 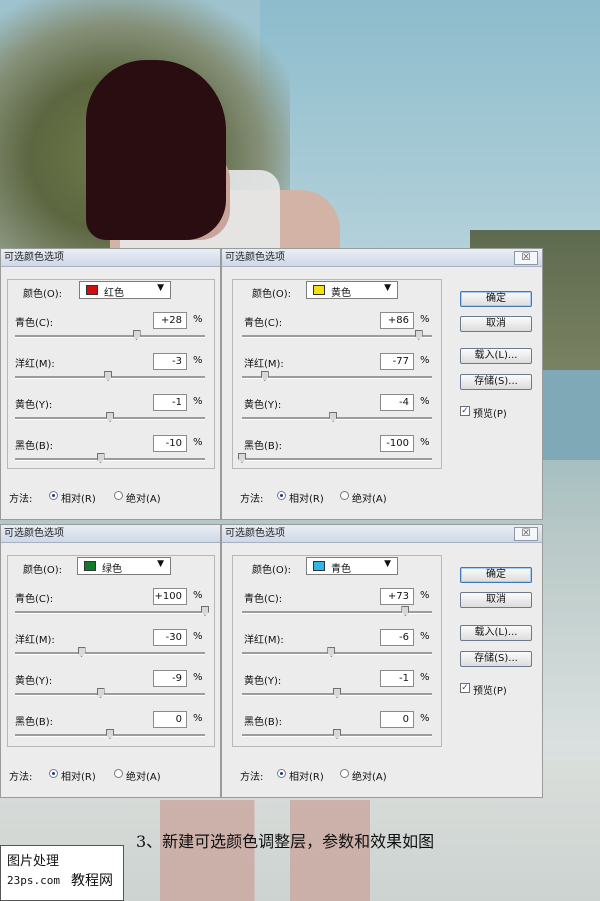 I want to click on magenta-percent-sign: %, so click(x=198, y=636).